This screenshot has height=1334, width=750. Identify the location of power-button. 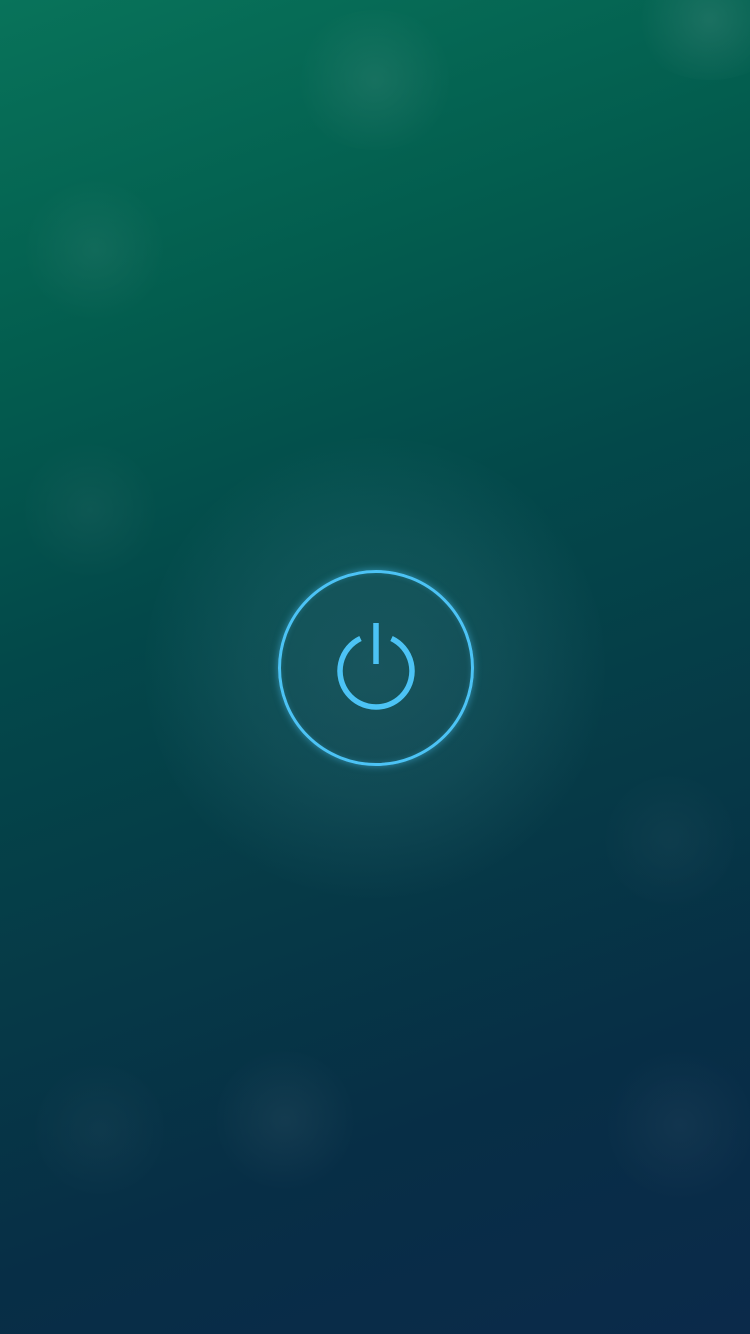
(376, 668).